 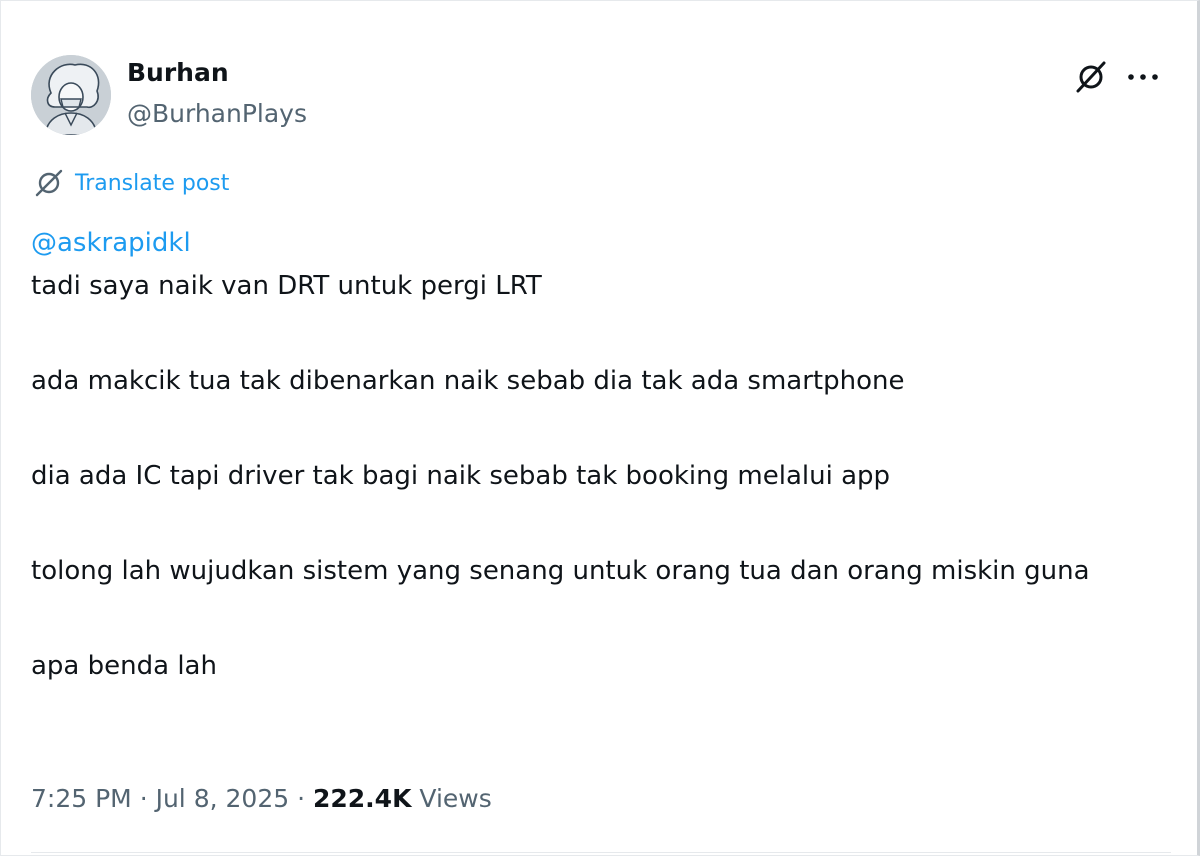 I want to click on post-time: 7:25 PM, so click(x=81, y=798).